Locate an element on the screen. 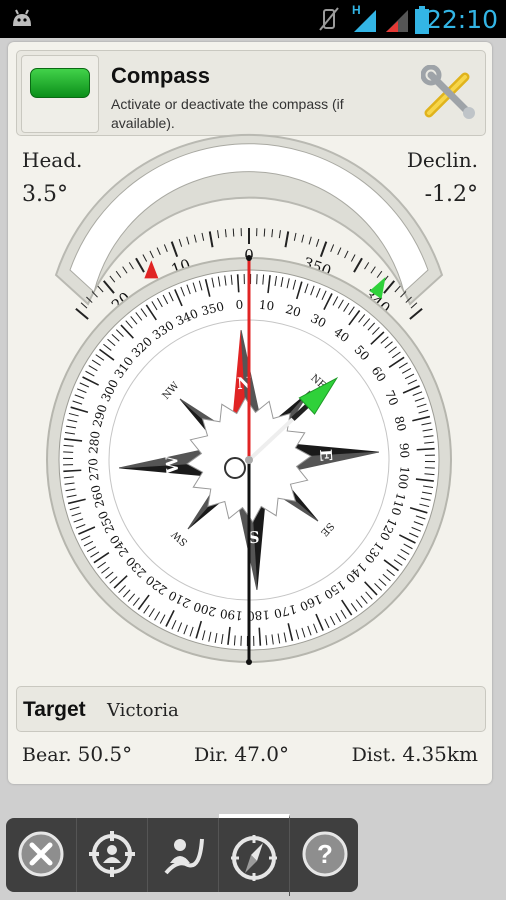 The image size is (506, 900). android-notification-icon is located at coordinates (22, 17).